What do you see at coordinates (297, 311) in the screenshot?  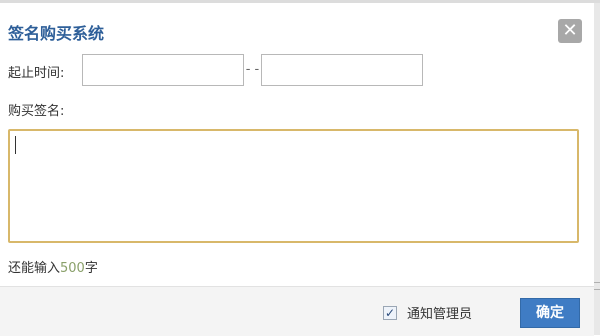 I see `dialog-footer` at bounding box center [297, 311].